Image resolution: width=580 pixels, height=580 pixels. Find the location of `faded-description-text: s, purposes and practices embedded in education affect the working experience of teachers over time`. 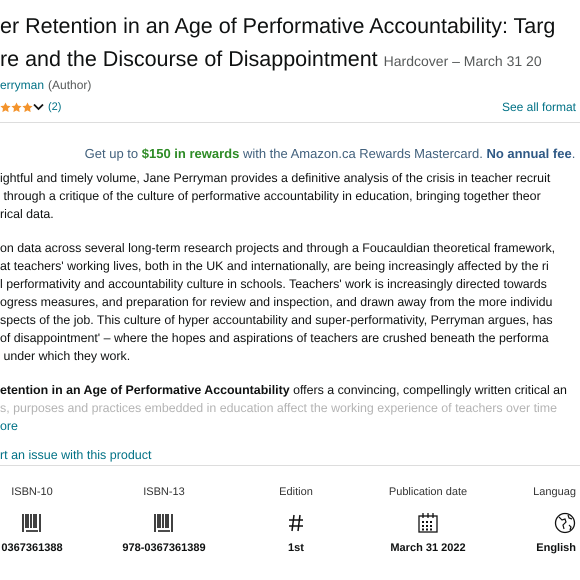

faded-description-text: s, purposes and practices embedded in education affect the working experience of teachers over time is located at coordinates (278, 408).